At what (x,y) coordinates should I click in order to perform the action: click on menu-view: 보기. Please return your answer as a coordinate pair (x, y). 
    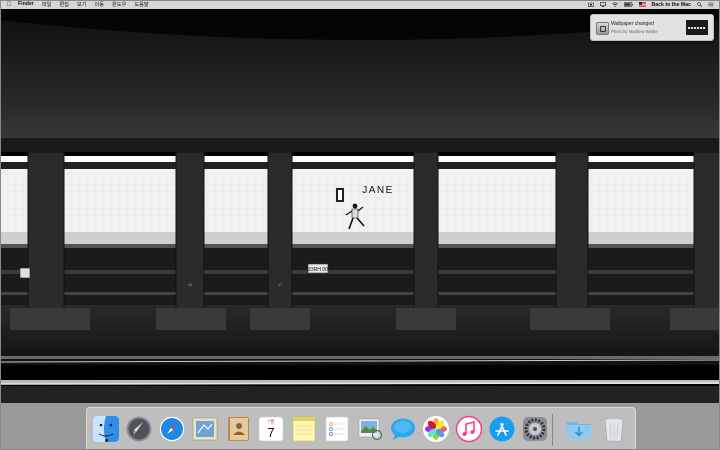
    Looking at the image, I should click on (82, 4).